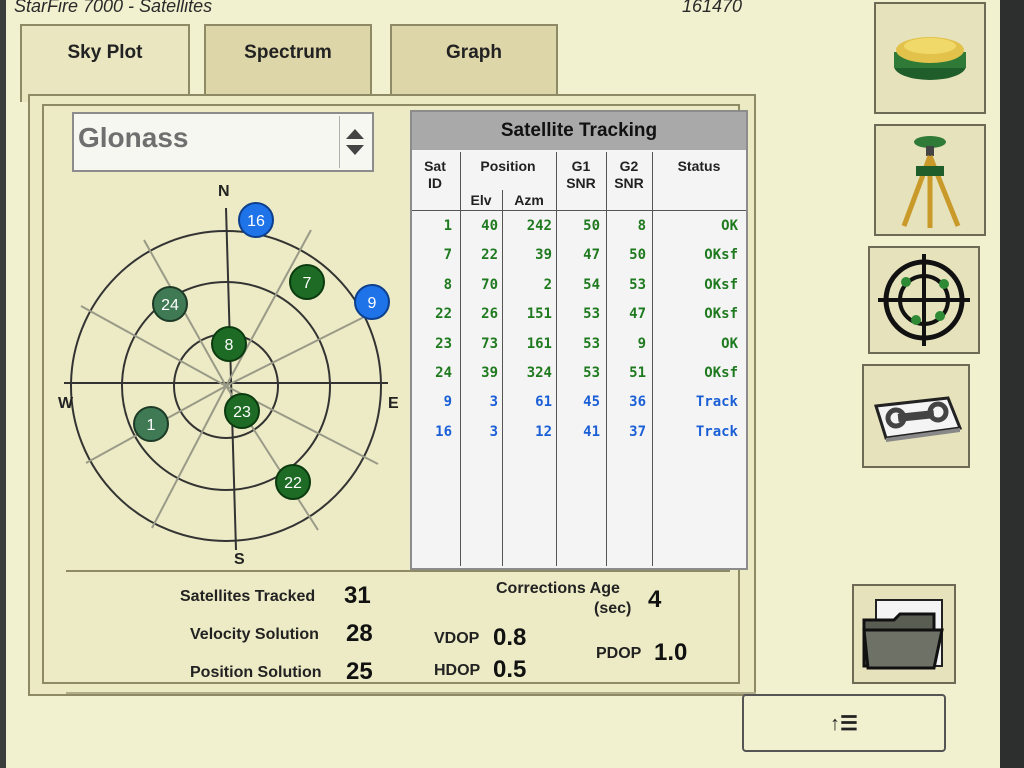 This screenshot has height=768, width=1024. I want to click on svg-text: 24, so click(170, 305).